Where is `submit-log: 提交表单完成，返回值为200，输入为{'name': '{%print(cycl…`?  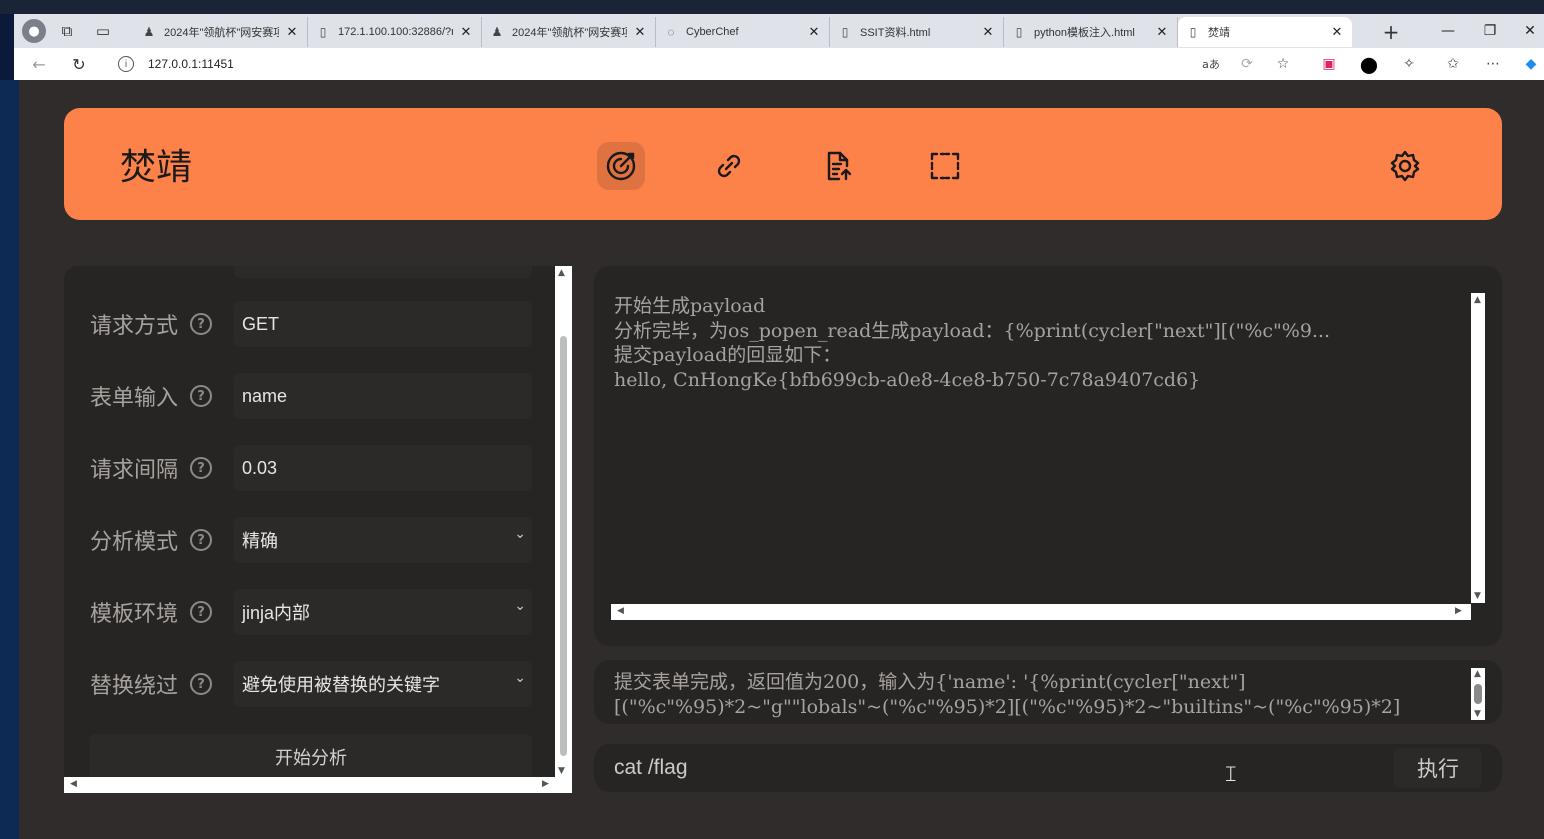
submit-log: 提交表单完成，返回值为200，输入为{'name': '{%print(cycl… is located at coordinates (1041, 694).